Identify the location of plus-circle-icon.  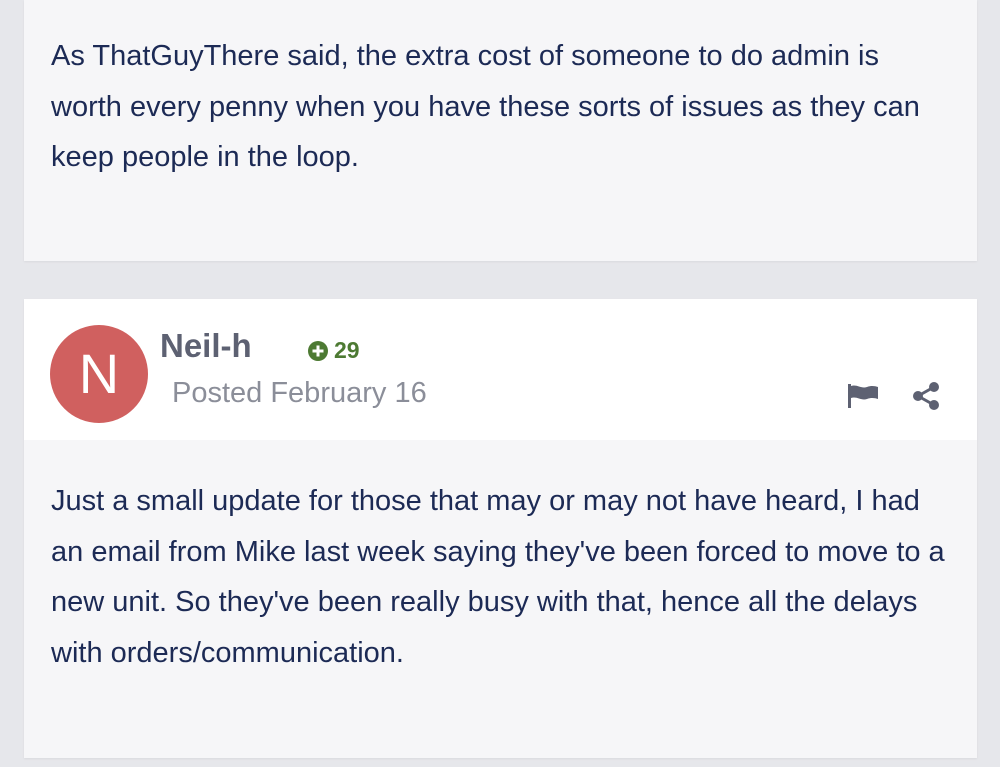
(318, 350).